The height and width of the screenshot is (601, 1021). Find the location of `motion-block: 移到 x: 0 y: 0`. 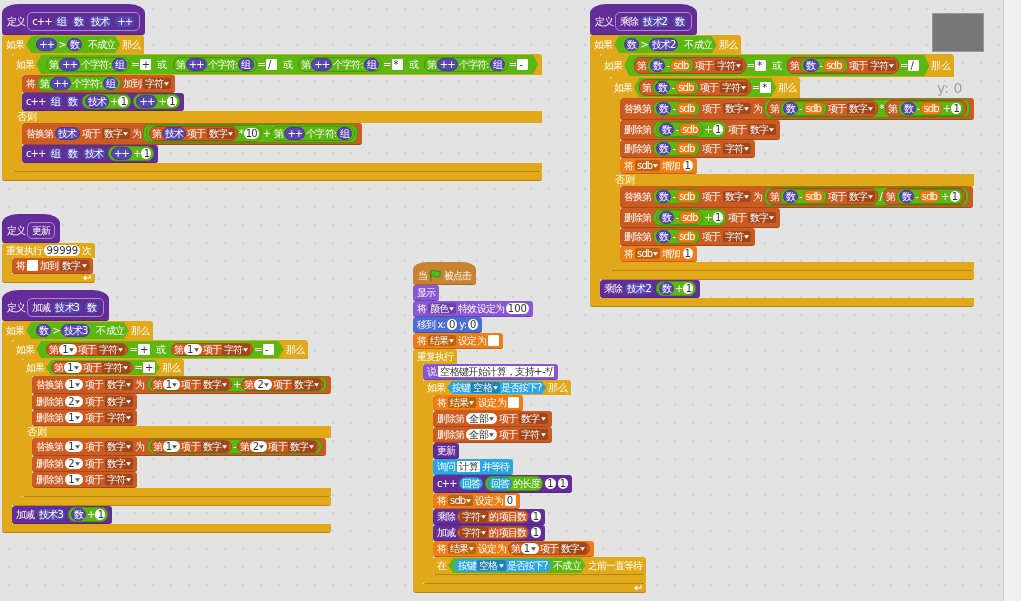

motion-block: 移到 x: 0 y: 0 is located at coordinates (448, 325).